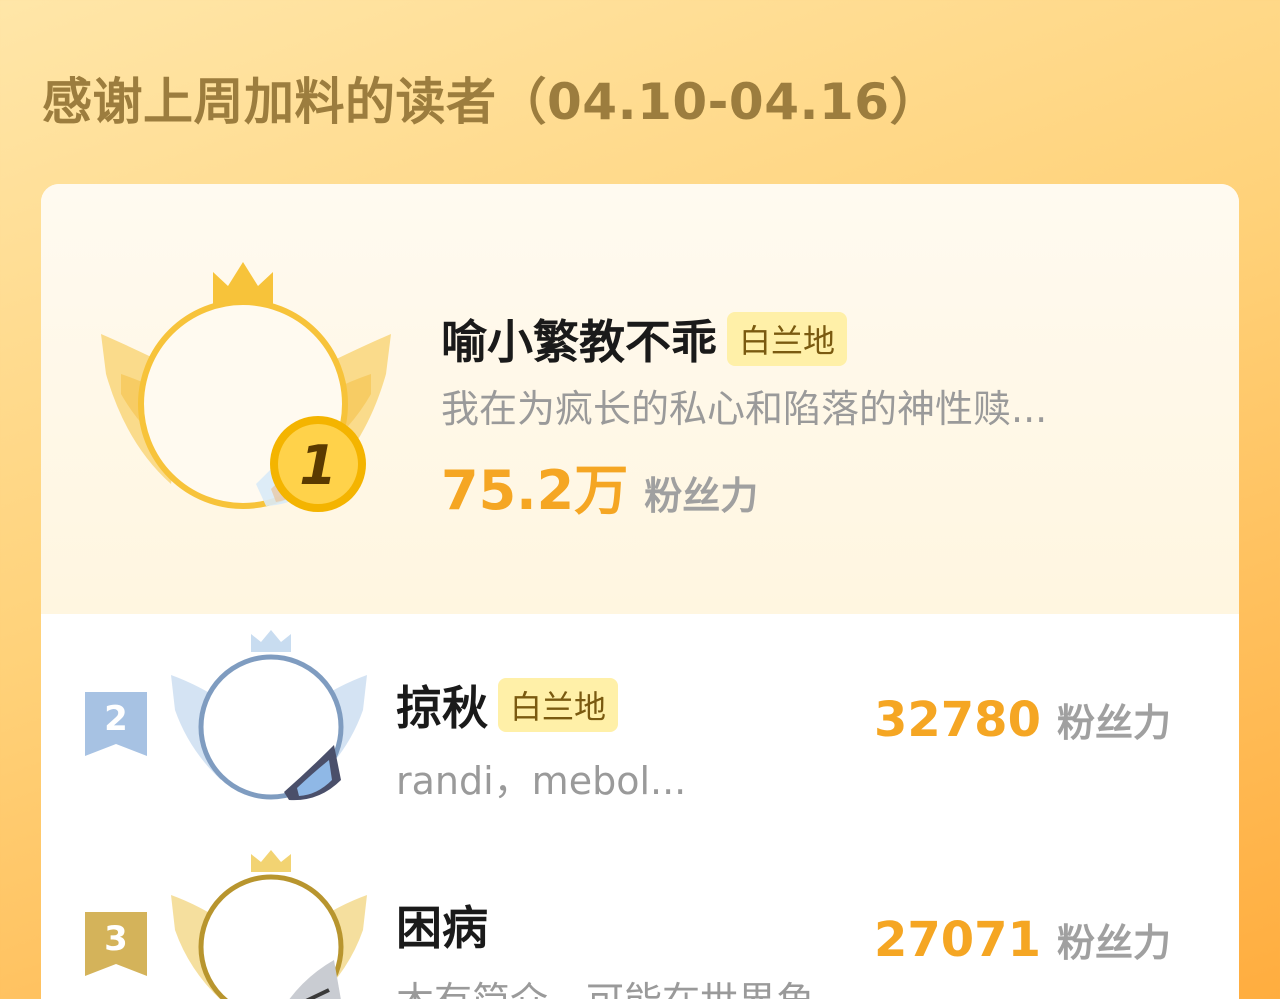  Describe the element at coordinates (957, 720) in the screenshot. I see `reader-score-2: 32780` at that location.